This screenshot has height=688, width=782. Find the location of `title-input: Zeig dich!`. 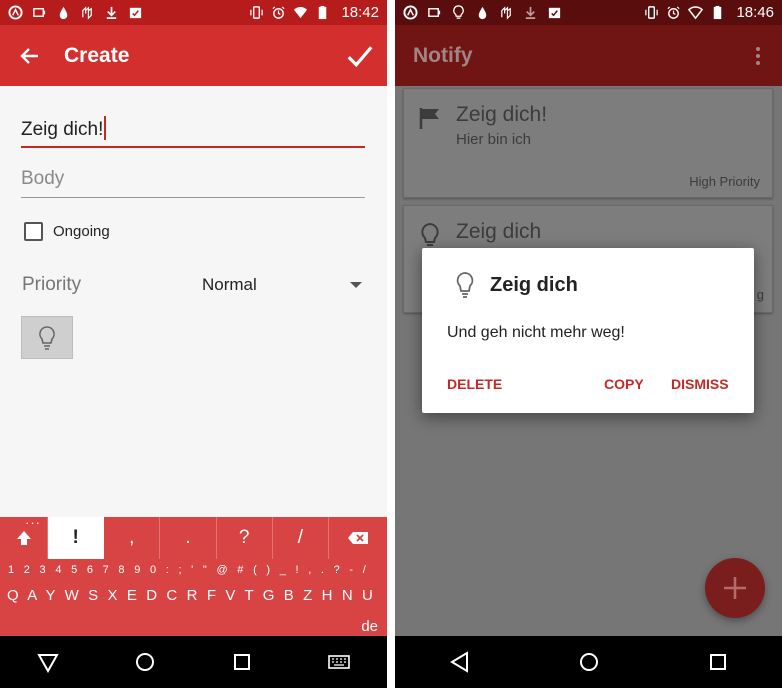

title-input: Zeig dich! is located at coordinates (193, 132).